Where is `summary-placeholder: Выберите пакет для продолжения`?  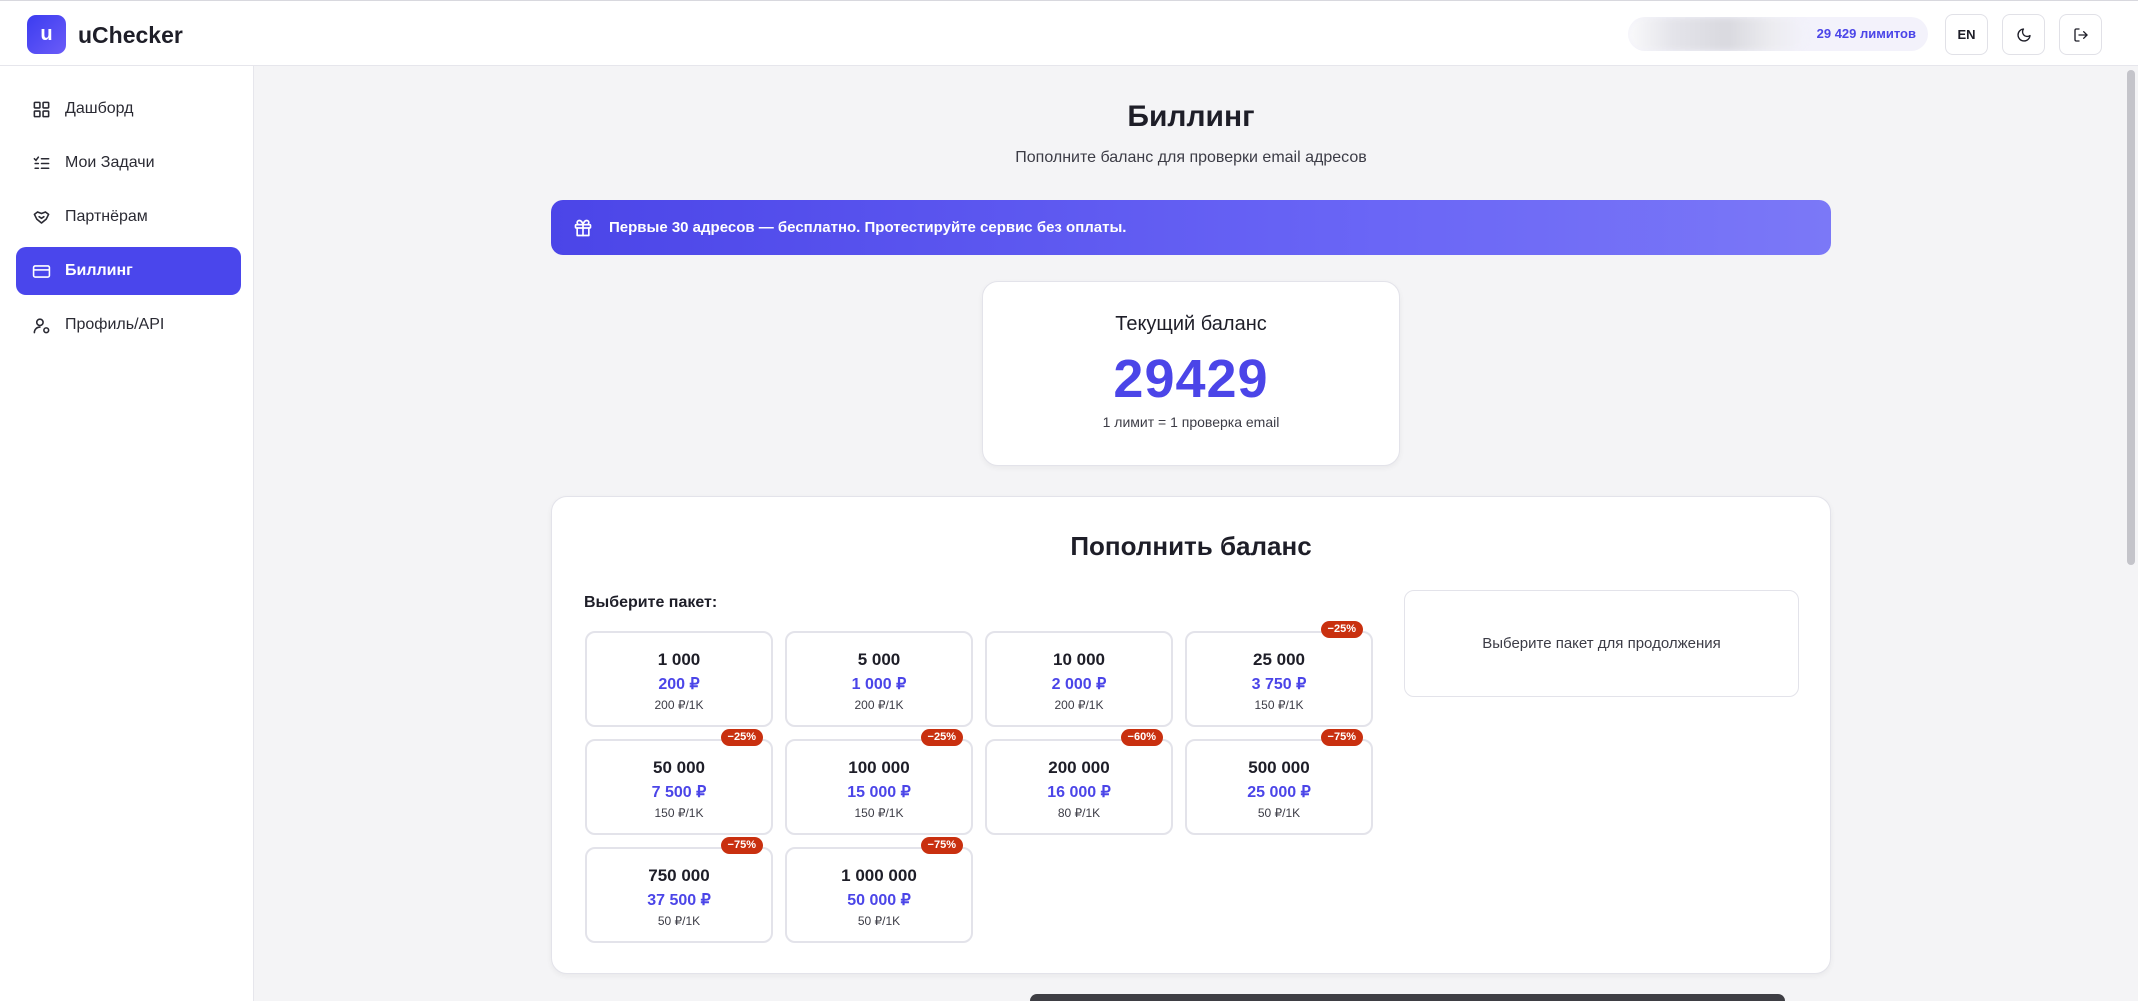 summary-placeholder: Выберите пакет для продолжения is located at coordinates (1601, 643).